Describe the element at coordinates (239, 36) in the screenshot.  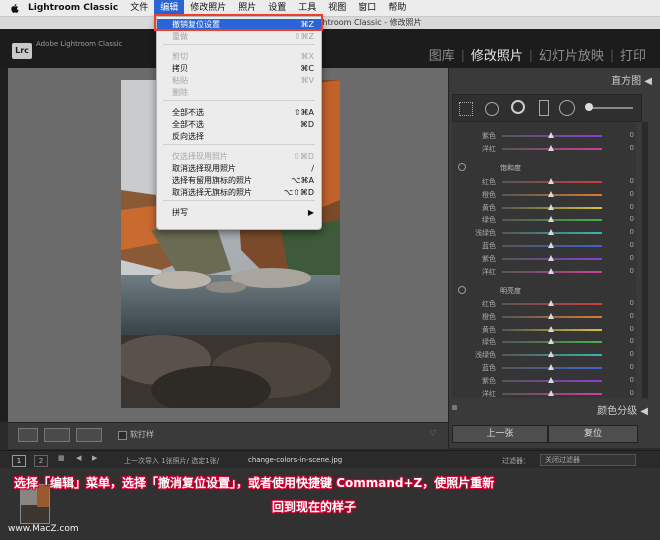
I see `edit-menu-item: 重做 ⇧⌘Z` at that location.